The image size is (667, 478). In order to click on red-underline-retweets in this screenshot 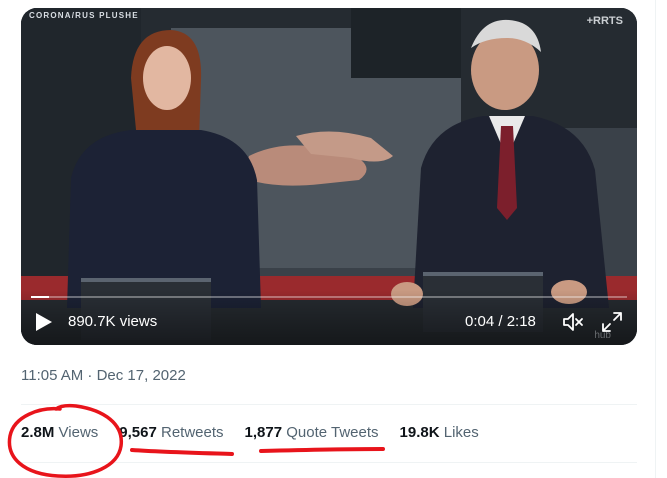, I will do `click(182, 452)`.